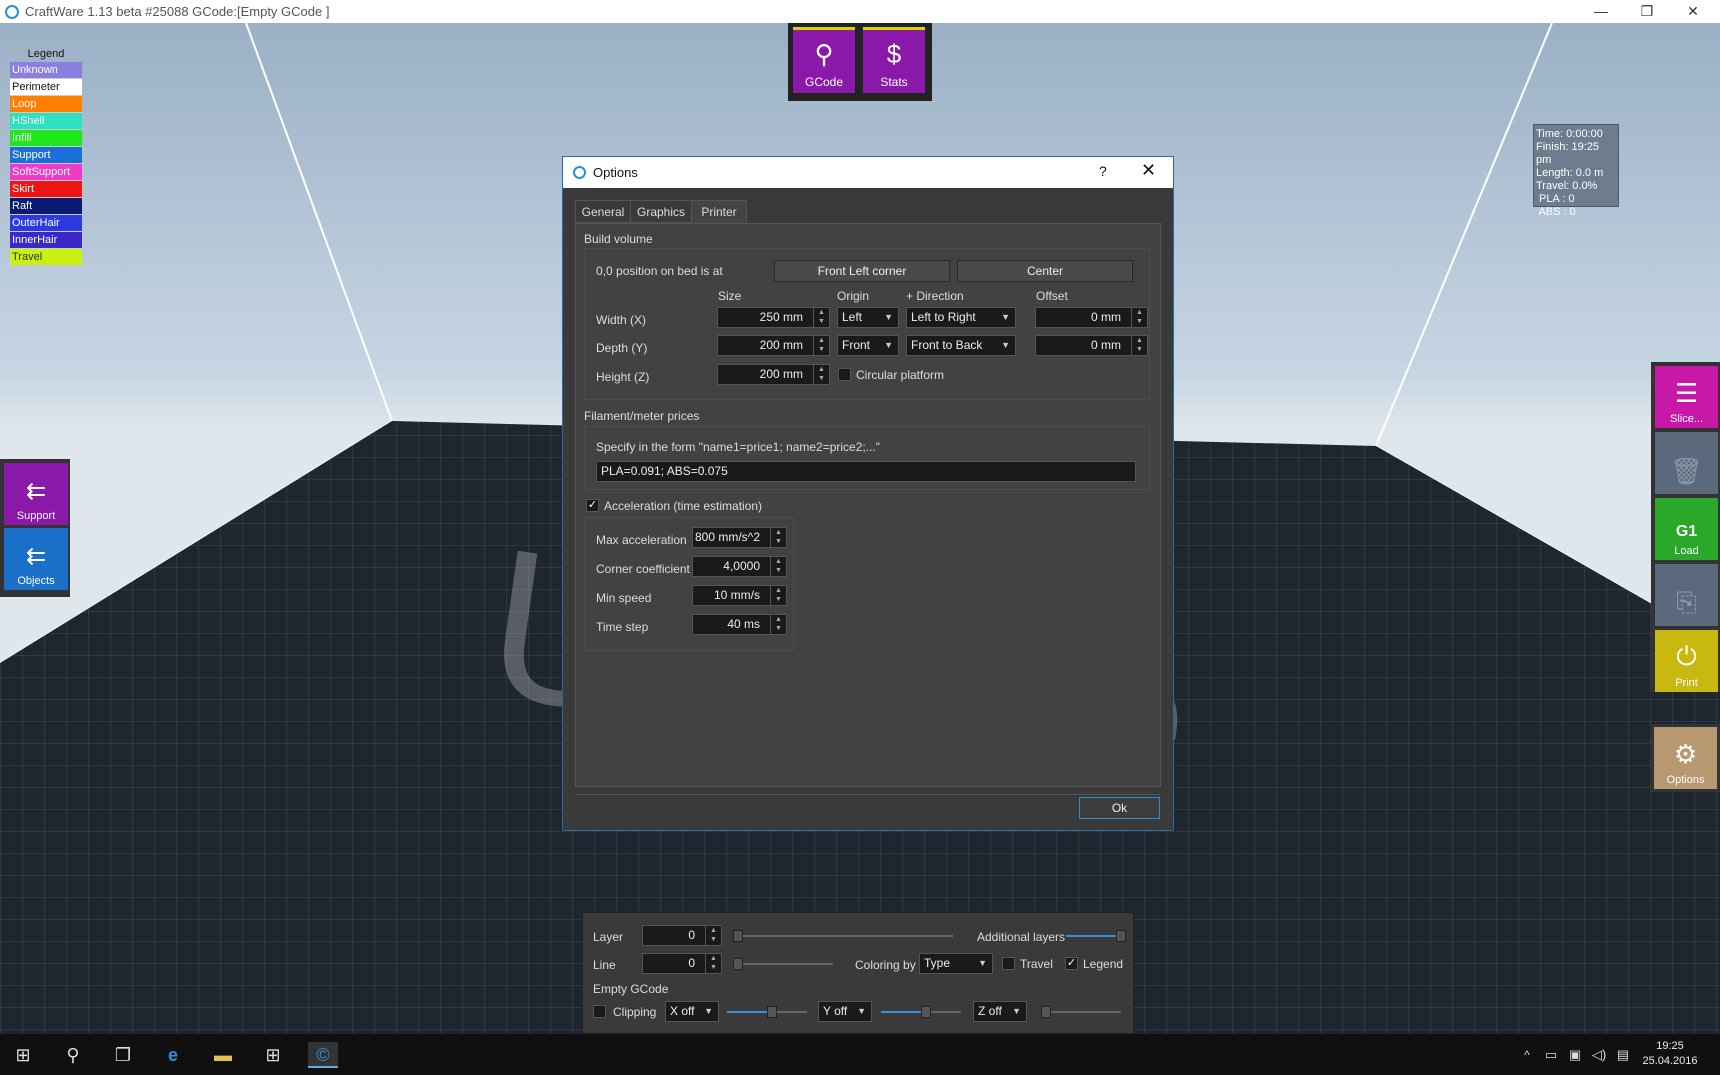  I want to click on time-step-input: 40 ms ▲ ▼, so click(739, 624).